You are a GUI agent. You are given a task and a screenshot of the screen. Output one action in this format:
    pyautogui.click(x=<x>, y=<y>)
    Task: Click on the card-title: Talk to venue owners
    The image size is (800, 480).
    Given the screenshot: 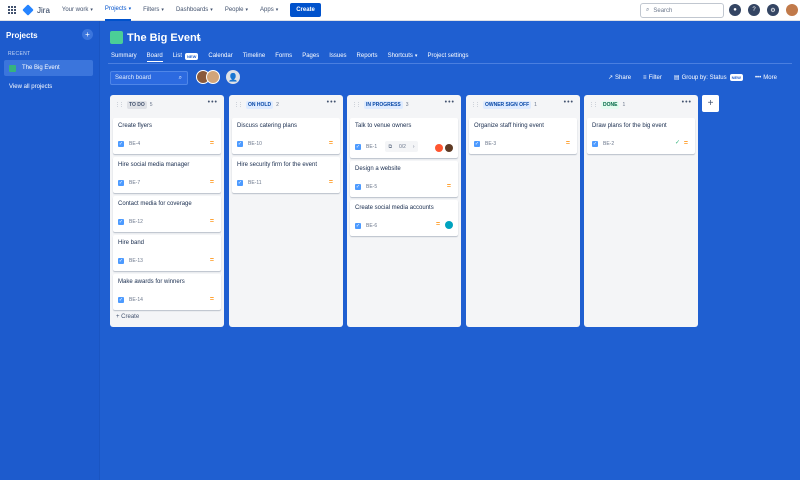 What is the action you would take?
    pyautogui.click(x=383, y=126)
    